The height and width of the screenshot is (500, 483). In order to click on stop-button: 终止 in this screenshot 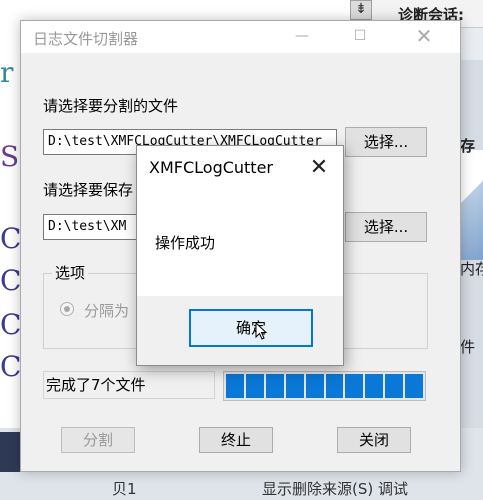, I will do `click(236, 440)`.